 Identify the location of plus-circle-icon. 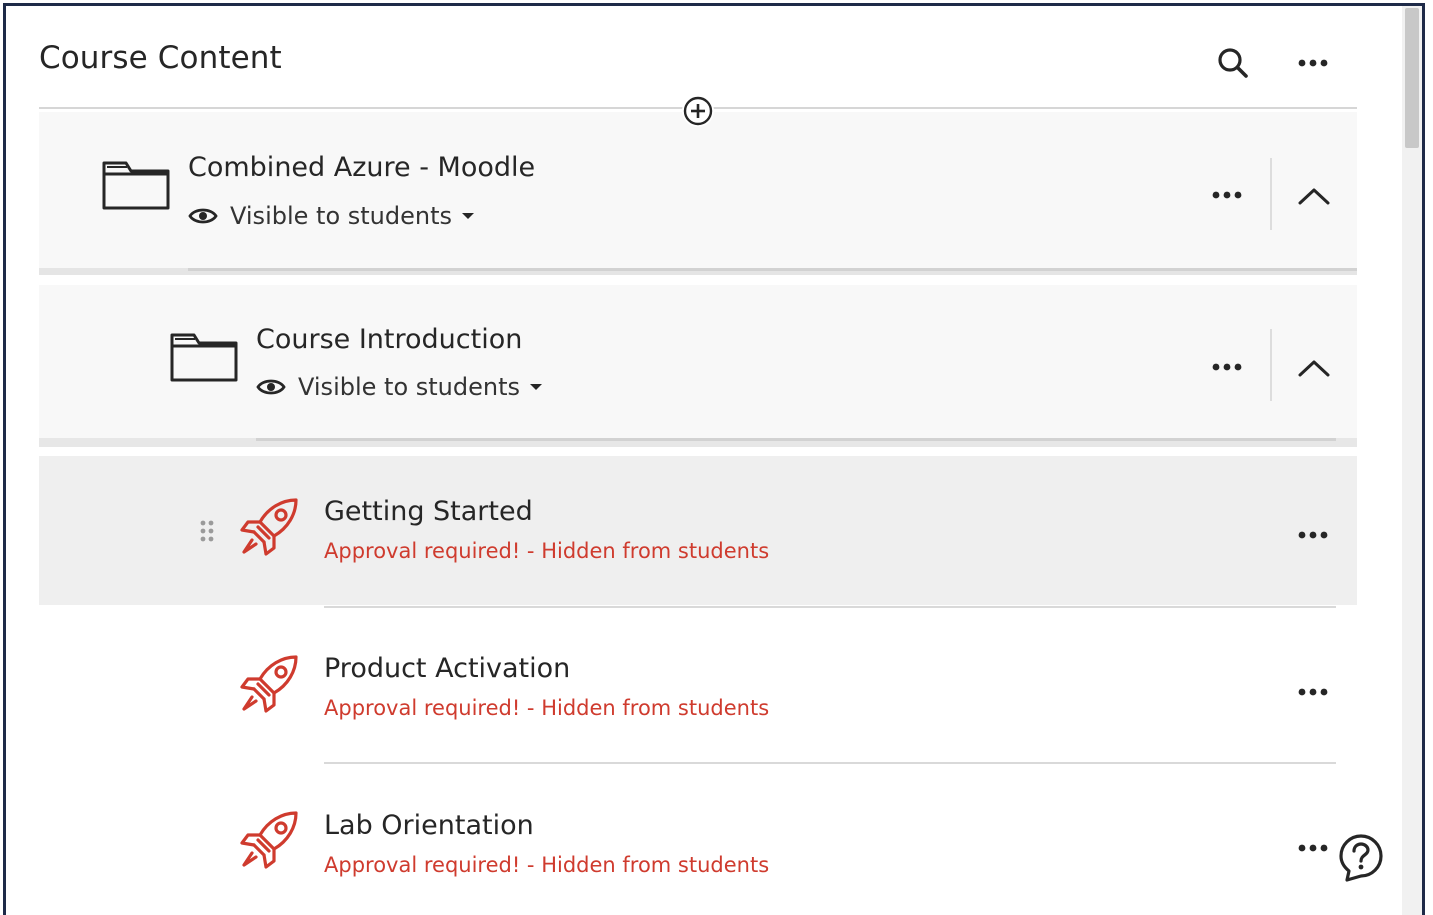
(698, 111).